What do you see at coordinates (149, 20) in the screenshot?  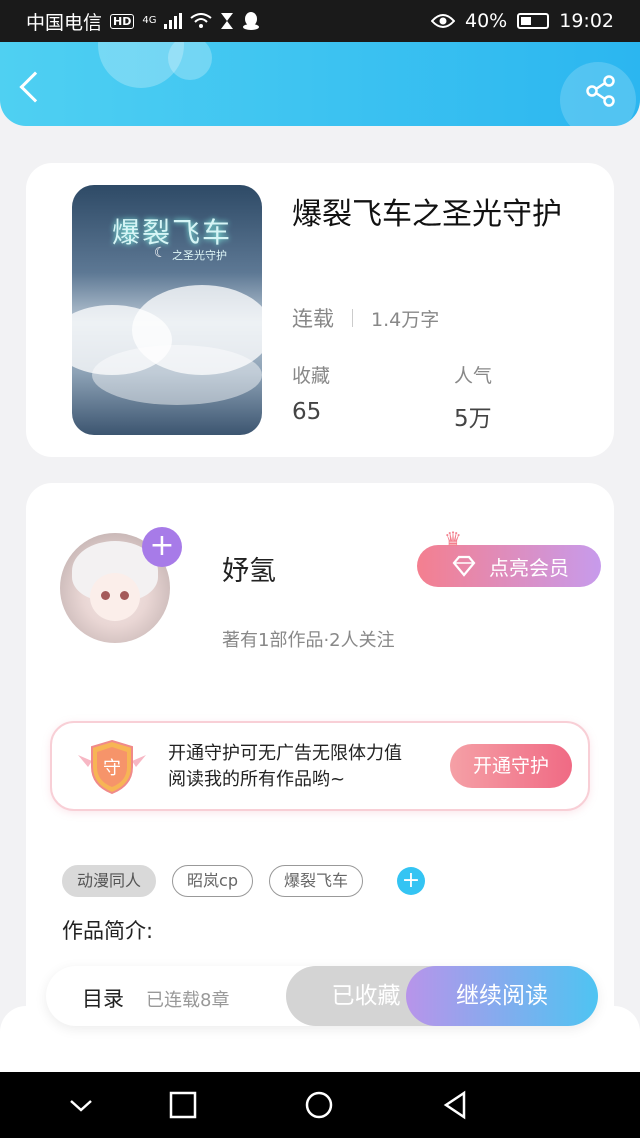 I see `network-label: 4G` at bounding box center [149, 20].